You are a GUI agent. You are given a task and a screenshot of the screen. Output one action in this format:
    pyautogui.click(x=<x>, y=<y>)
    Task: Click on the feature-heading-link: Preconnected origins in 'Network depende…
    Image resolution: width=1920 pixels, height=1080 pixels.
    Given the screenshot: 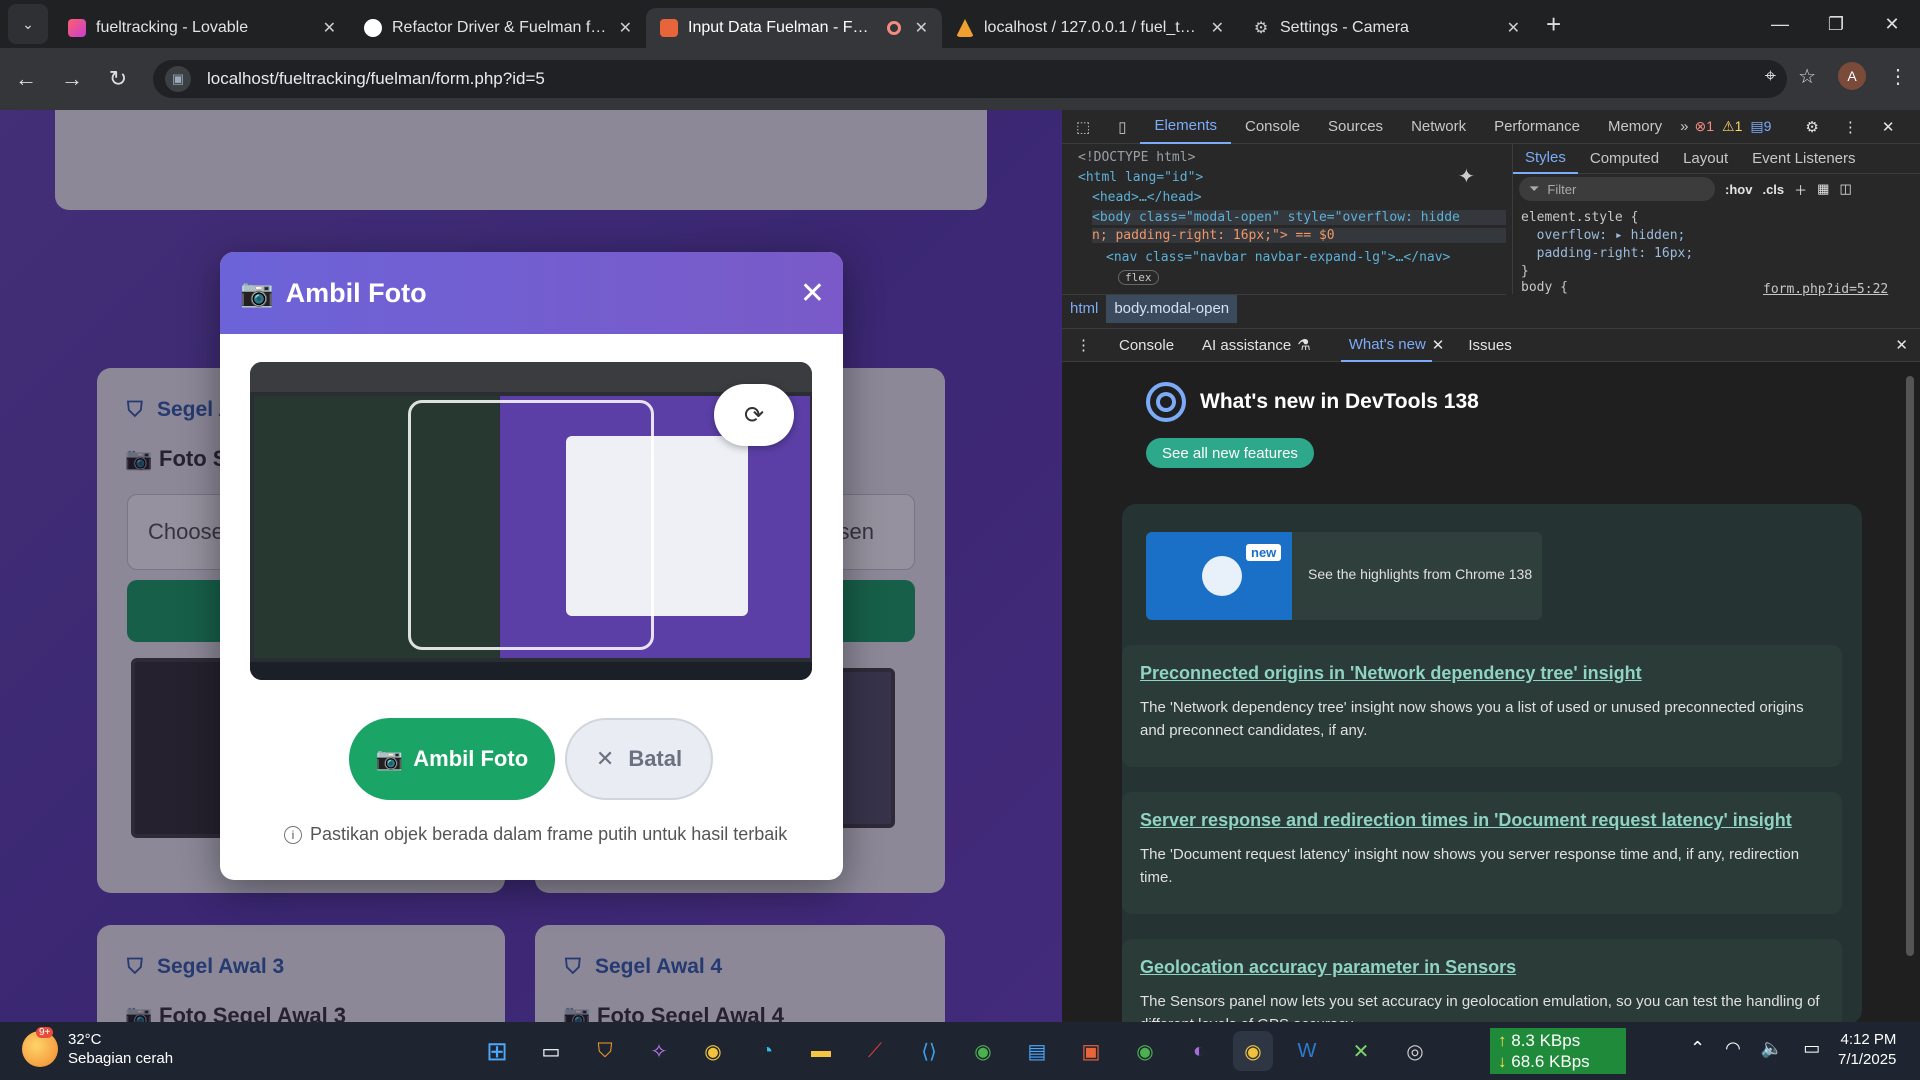 What is the action you would take?
    pyautogui.click(x=1482, y=673)
    